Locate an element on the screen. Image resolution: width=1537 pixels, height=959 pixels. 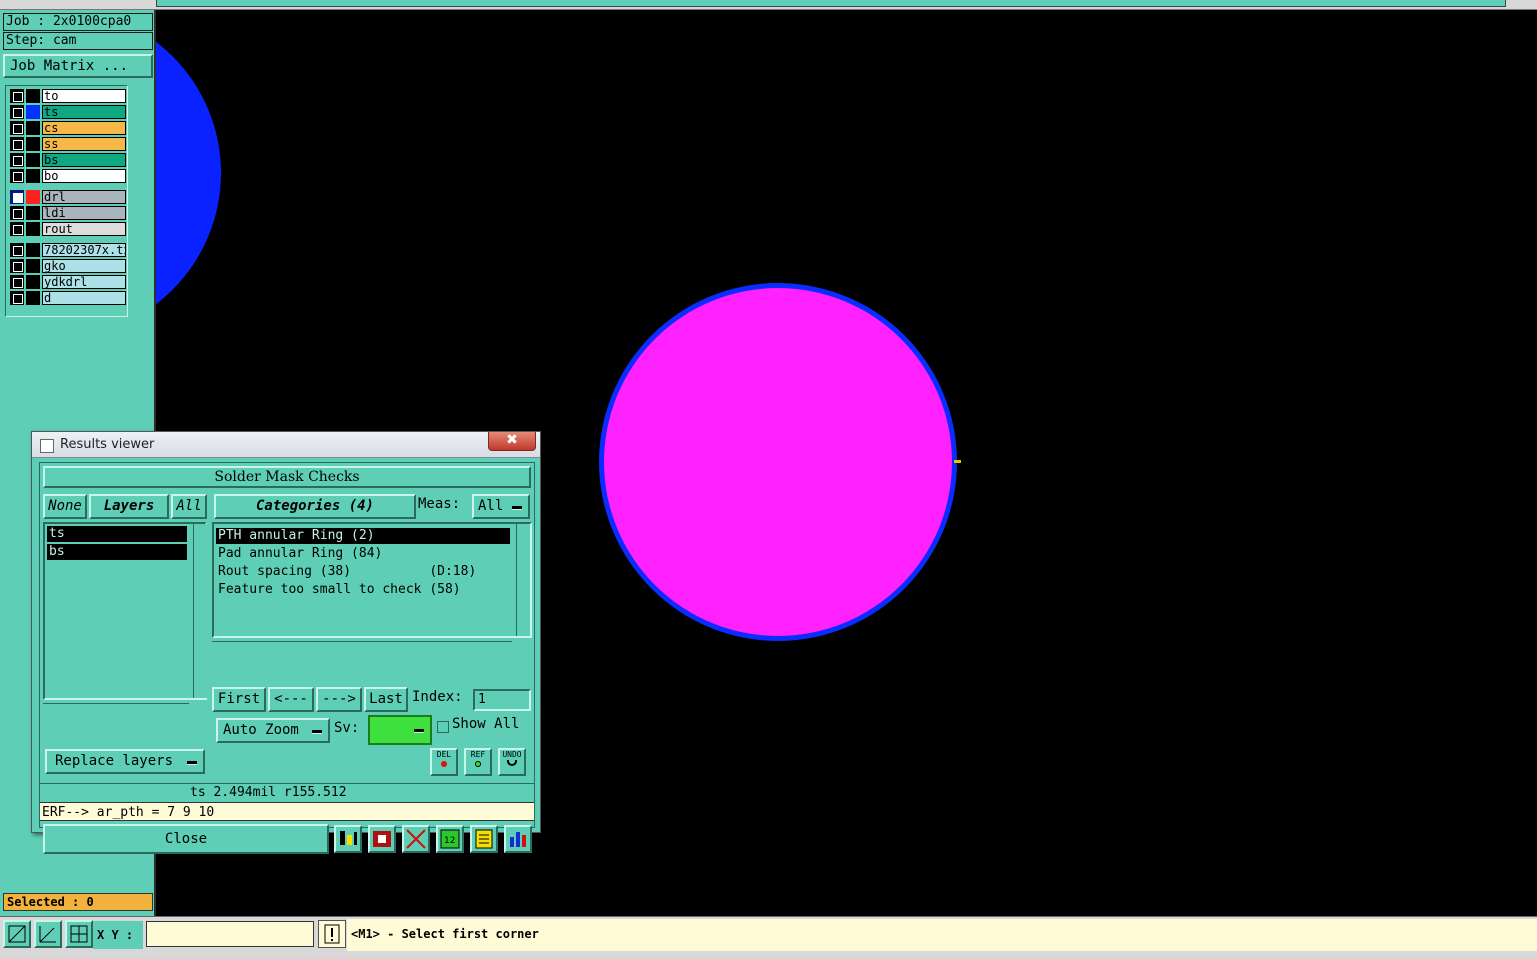
next-button: ---> is located at coordinates (339, 699).